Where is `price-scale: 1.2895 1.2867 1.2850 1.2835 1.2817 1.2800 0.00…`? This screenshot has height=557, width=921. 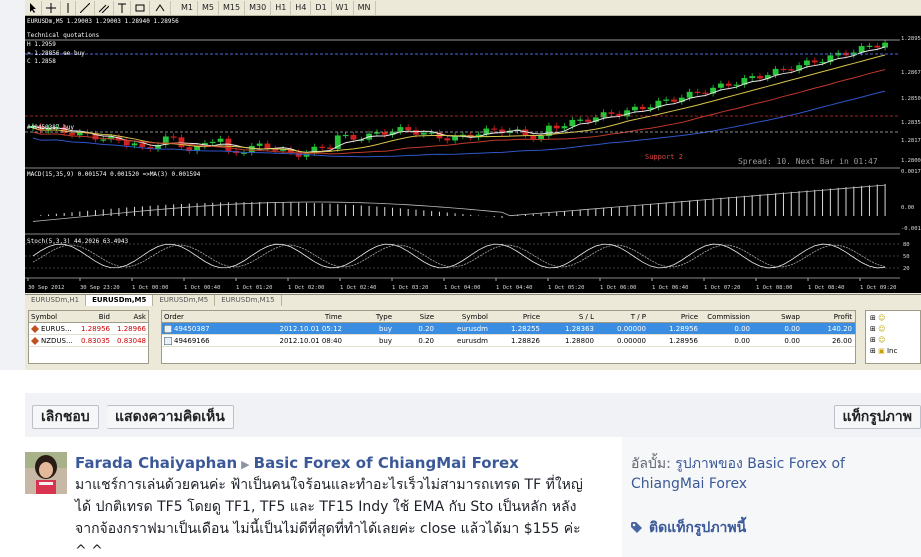 price-scale: 1.2895 1.2867 1.2850 1.2835 1.2817 1.2800 0.00… is located at coordinates (910, 154).